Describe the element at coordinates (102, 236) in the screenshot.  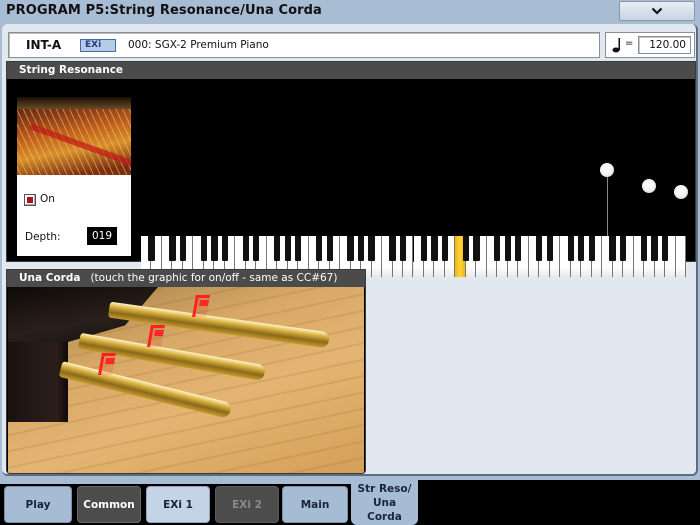
I see `depth-value: 019` at that location.